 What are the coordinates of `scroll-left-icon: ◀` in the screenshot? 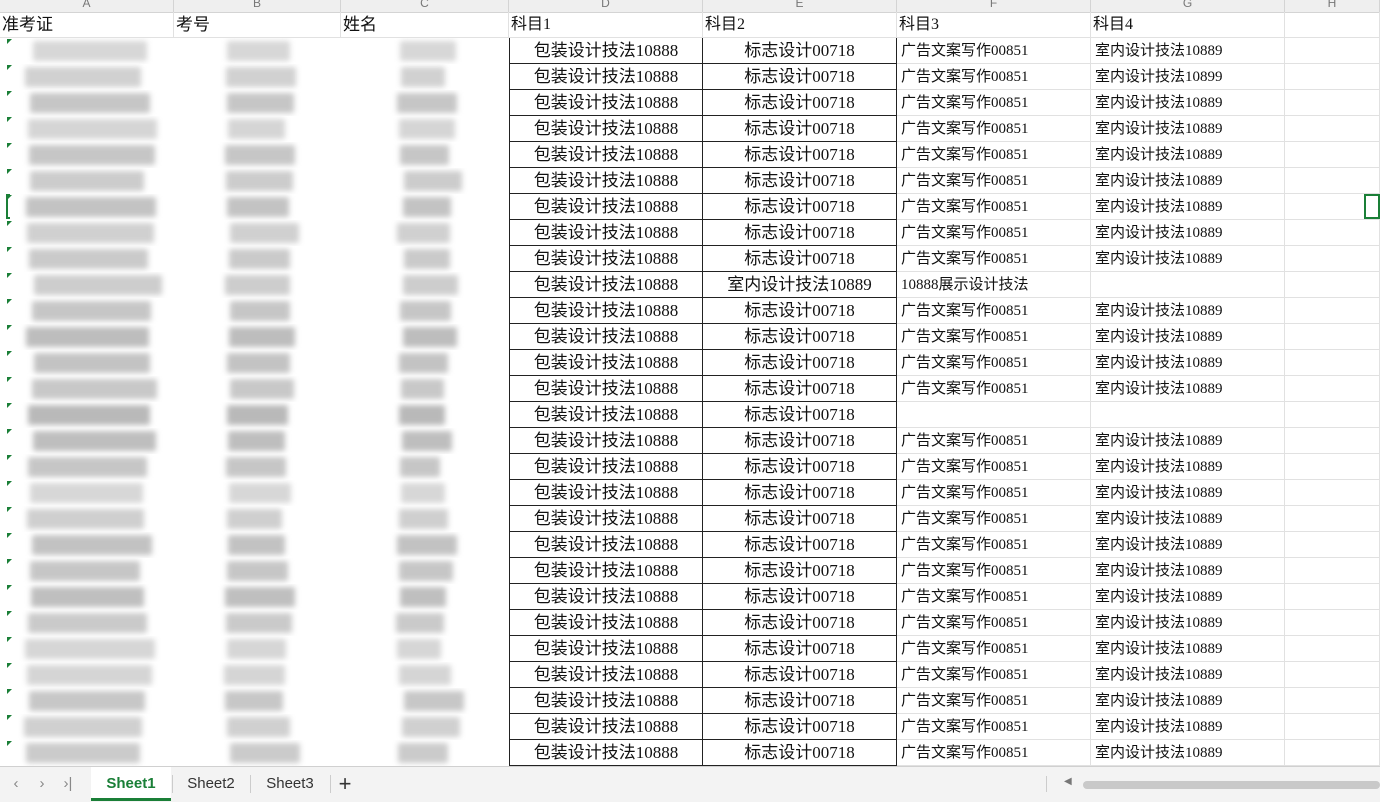 It's located at (1068, 781).